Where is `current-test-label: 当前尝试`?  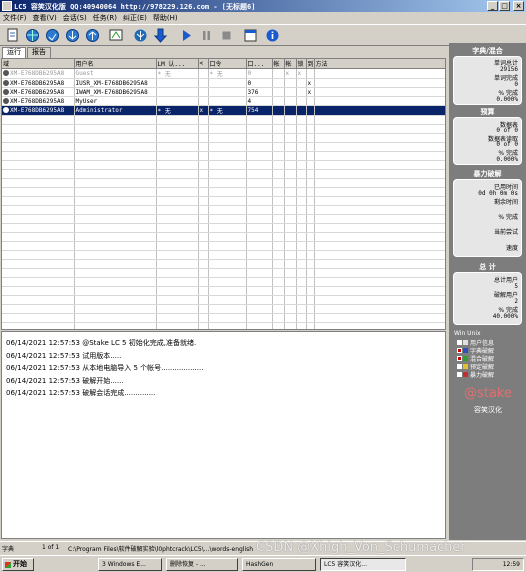 current-test-label: 当前尝试 is located at coordinates (505, 232).